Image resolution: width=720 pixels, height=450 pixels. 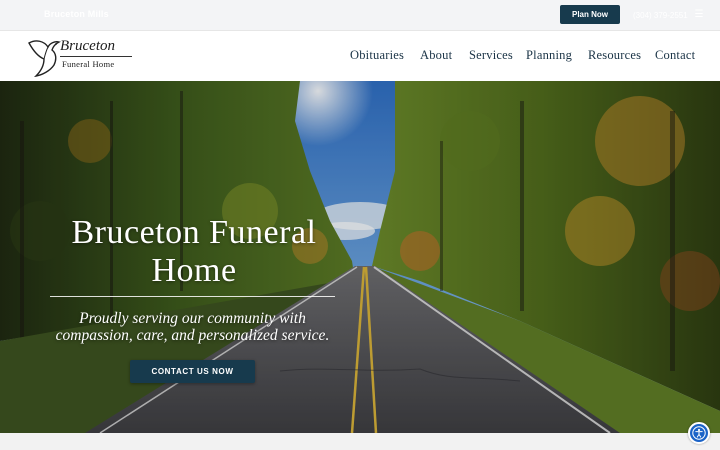 I want to click on menu-icon: ☰, so click(x=699, y=15).